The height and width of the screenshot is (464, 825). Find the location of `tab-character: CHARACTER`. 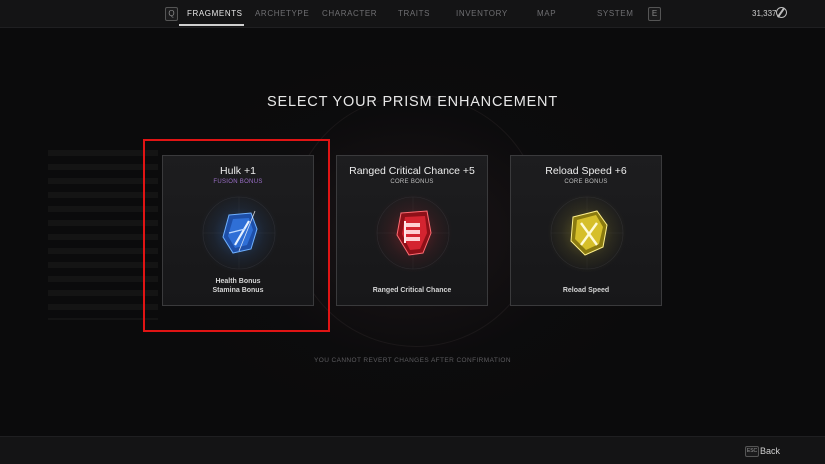

tab-character: CHARACTER is located at coordinates (349, 13).